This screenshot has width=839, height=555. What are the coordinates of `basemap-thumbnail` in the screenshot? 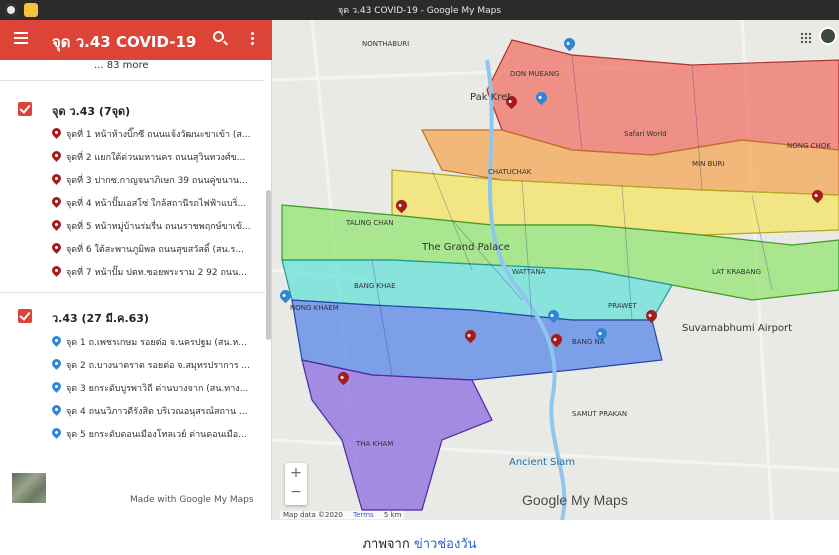 It's located at (29, 488).